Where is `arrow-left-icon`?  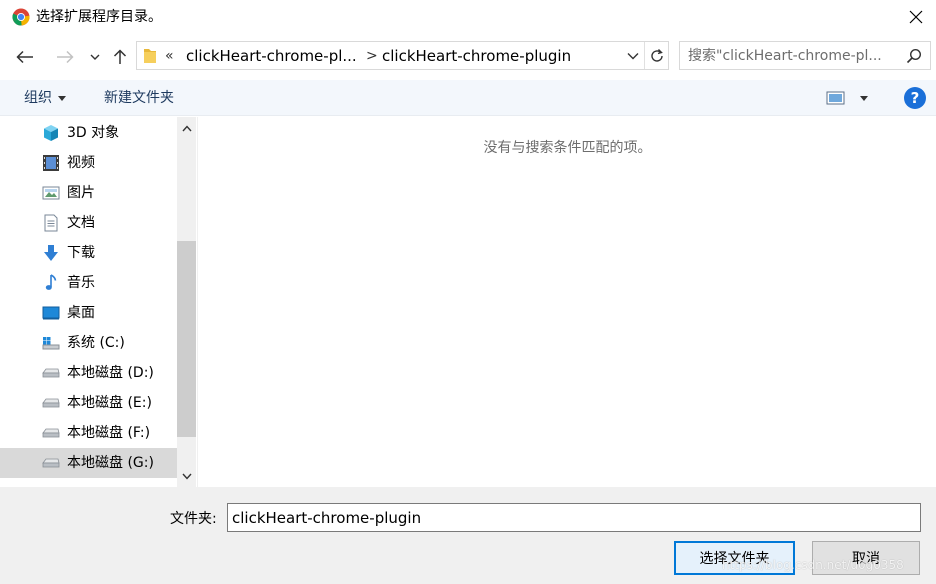
arrow-left-icon is located at coordinates (24, 57).